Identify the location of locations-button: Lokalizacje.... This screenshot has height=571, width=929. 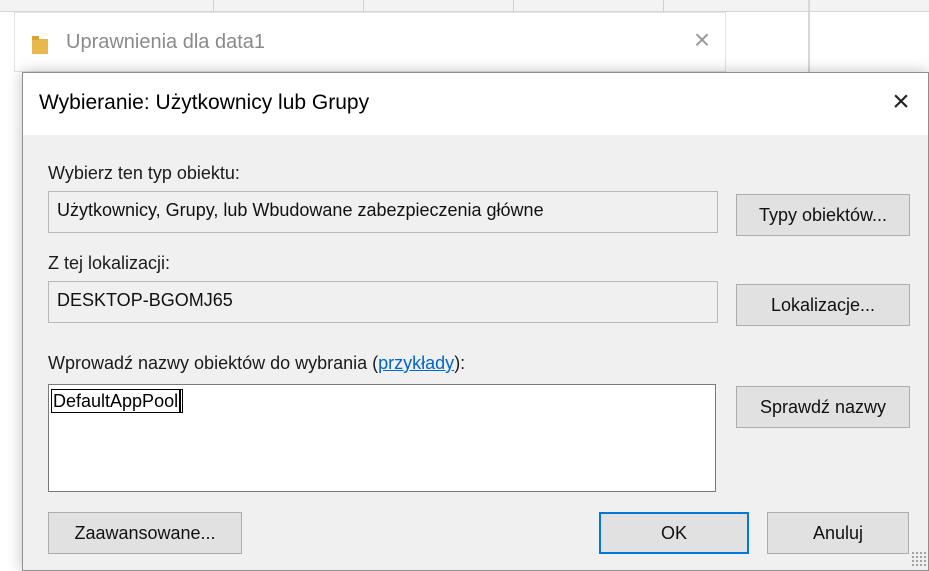
(823, 305).